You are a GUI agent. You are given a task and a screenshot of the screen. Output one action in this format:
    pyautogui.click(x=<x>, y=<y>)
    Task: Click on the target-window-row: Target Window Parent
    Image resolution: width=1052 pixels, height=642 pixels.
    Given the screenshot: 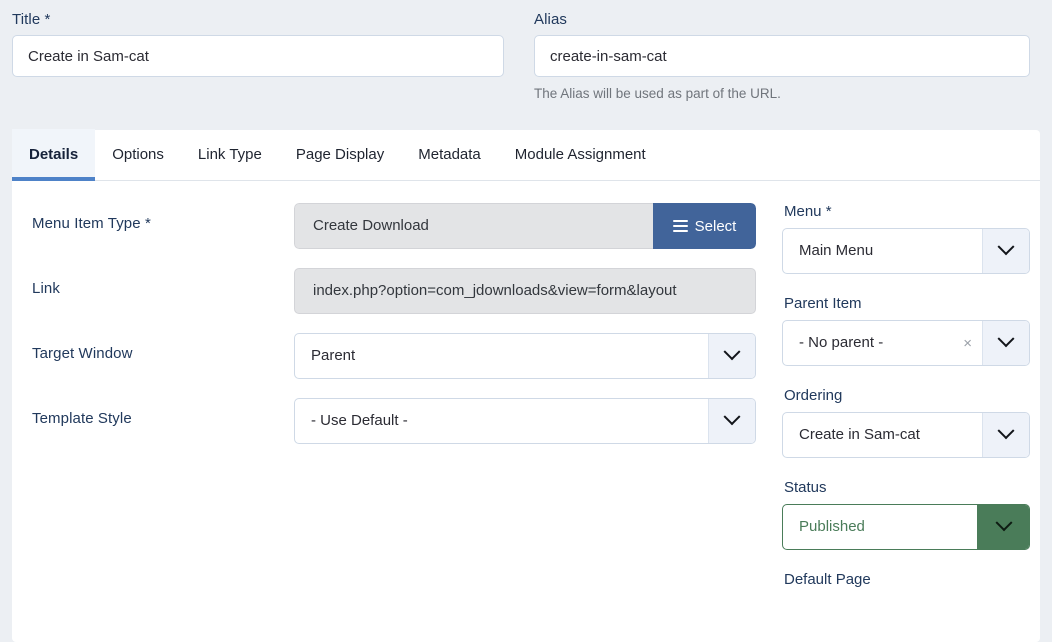 What is the action you would take?
    pyautogui.click(x=402, y=356)
    